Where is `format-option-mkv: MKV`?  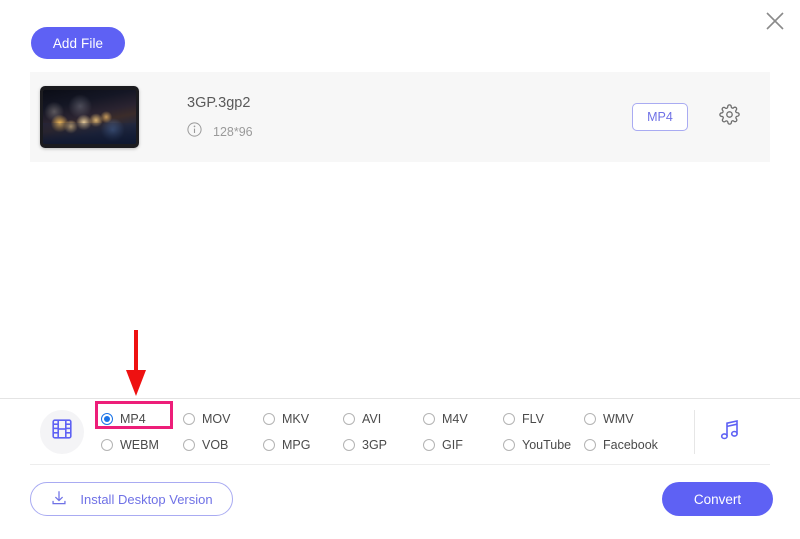 format-option-mkv: MKV is located at coordinates (303, 419).